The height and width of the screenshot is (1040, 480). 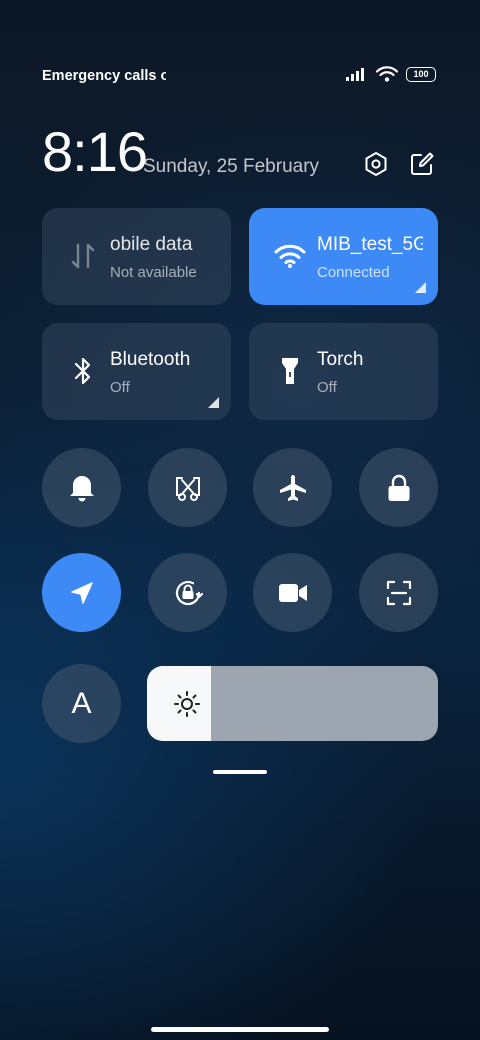 What do you see at coordinates (290, 371) in the screenshot?
I see `torch-icon` at bounding box center [290, 371].